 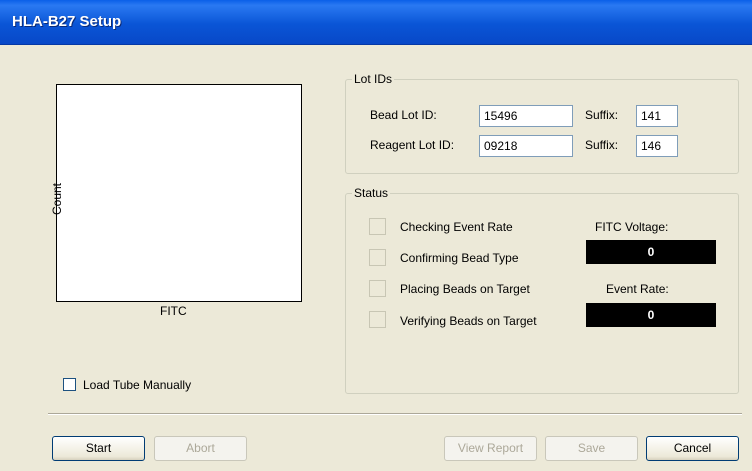 What do you see at coordinates (403, 115) in the screenshot?
I see `bead-lot-id-label: Bead Lot ID:` at bounding box center [403, 115].